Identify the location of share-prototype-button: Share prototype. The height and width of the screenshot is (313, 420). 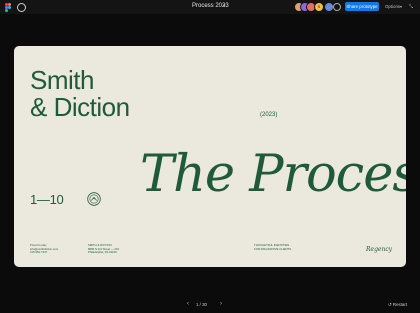
(362, 6).